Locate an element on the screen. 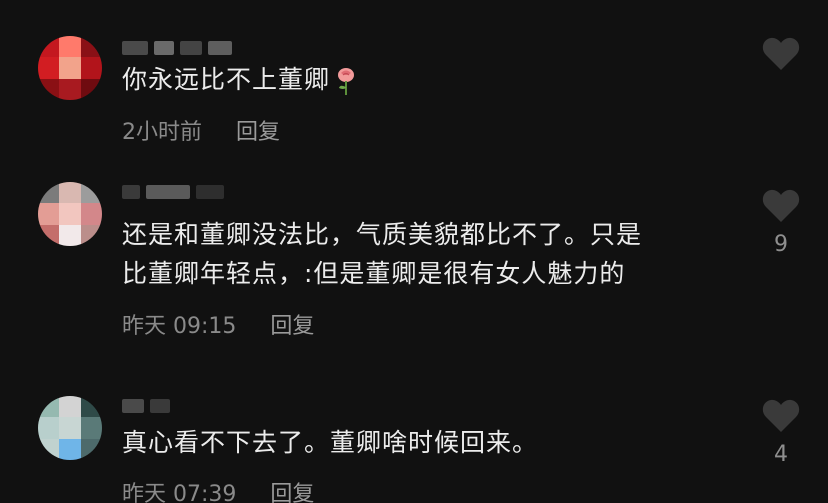  comment-time: 昨天 09:15 is located at coordinates (179, 326).